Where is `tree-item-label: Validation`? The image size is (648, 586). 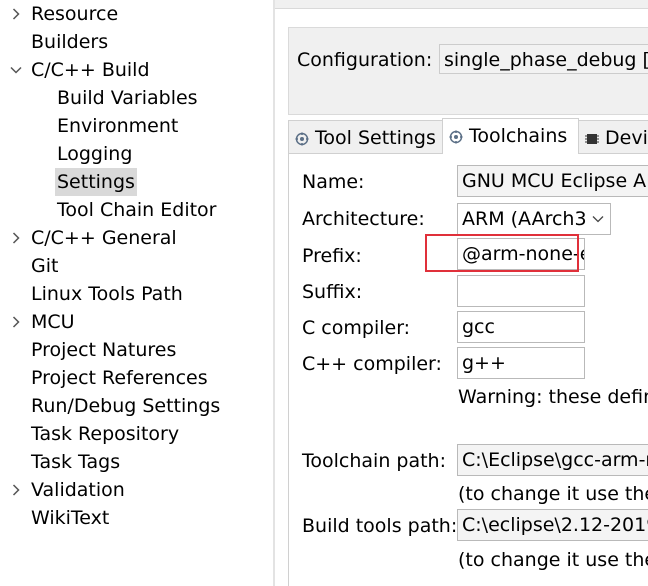
tree-item-label: Validation is located at coordinates (78, 490).